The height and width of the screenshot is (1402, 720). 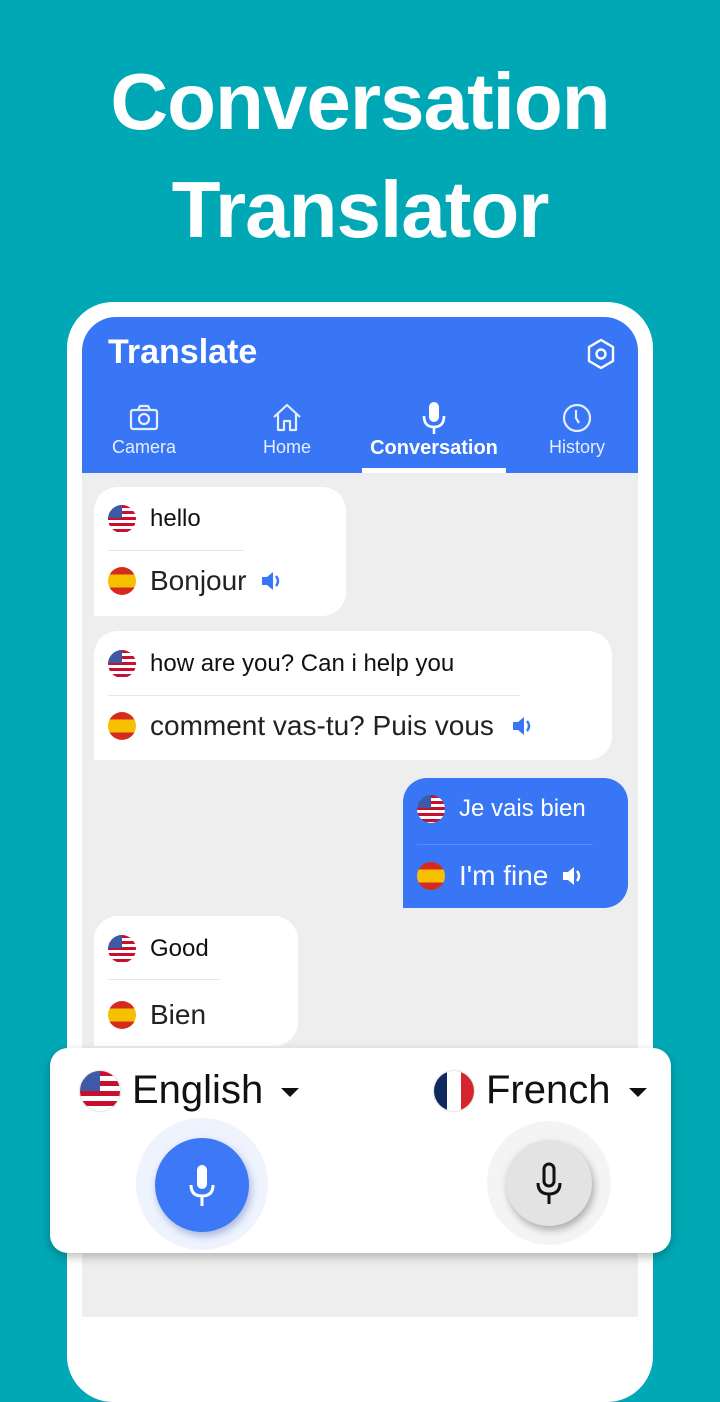 What do you see at coordinates (601, 354) in the screenshot?
I see `settings-icon` at bounding box center [601, 354].